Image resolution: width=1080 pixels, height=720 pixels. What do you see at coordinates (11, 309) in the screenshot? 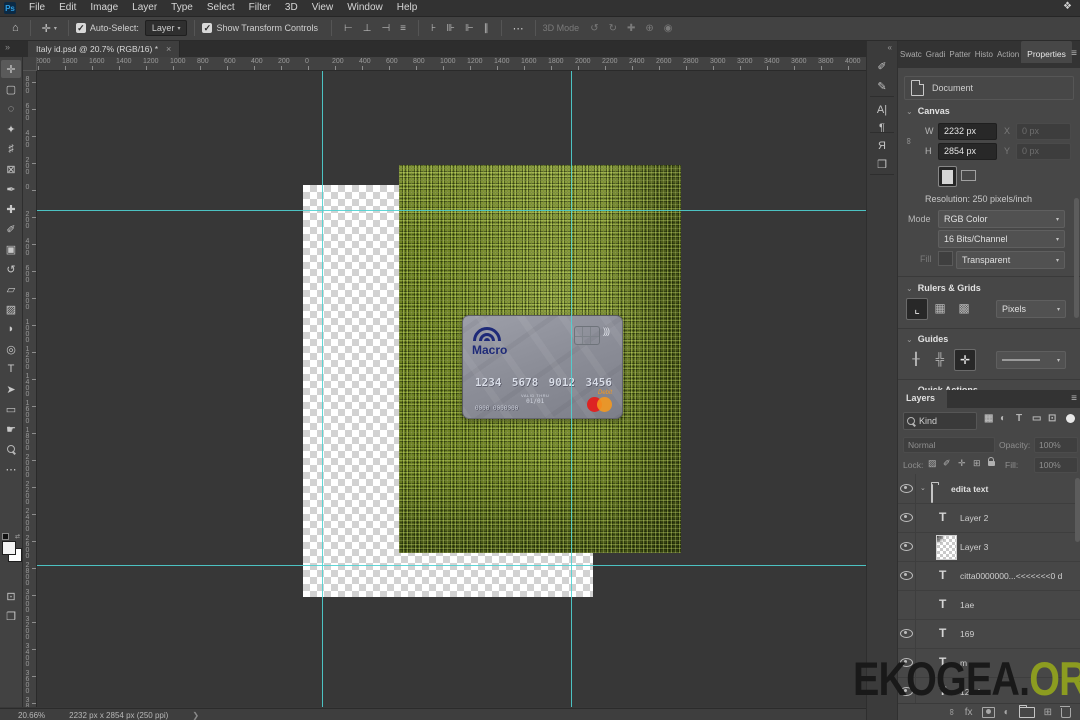
I see `gradient-tool: ▨` at bounding box center [11, 309].